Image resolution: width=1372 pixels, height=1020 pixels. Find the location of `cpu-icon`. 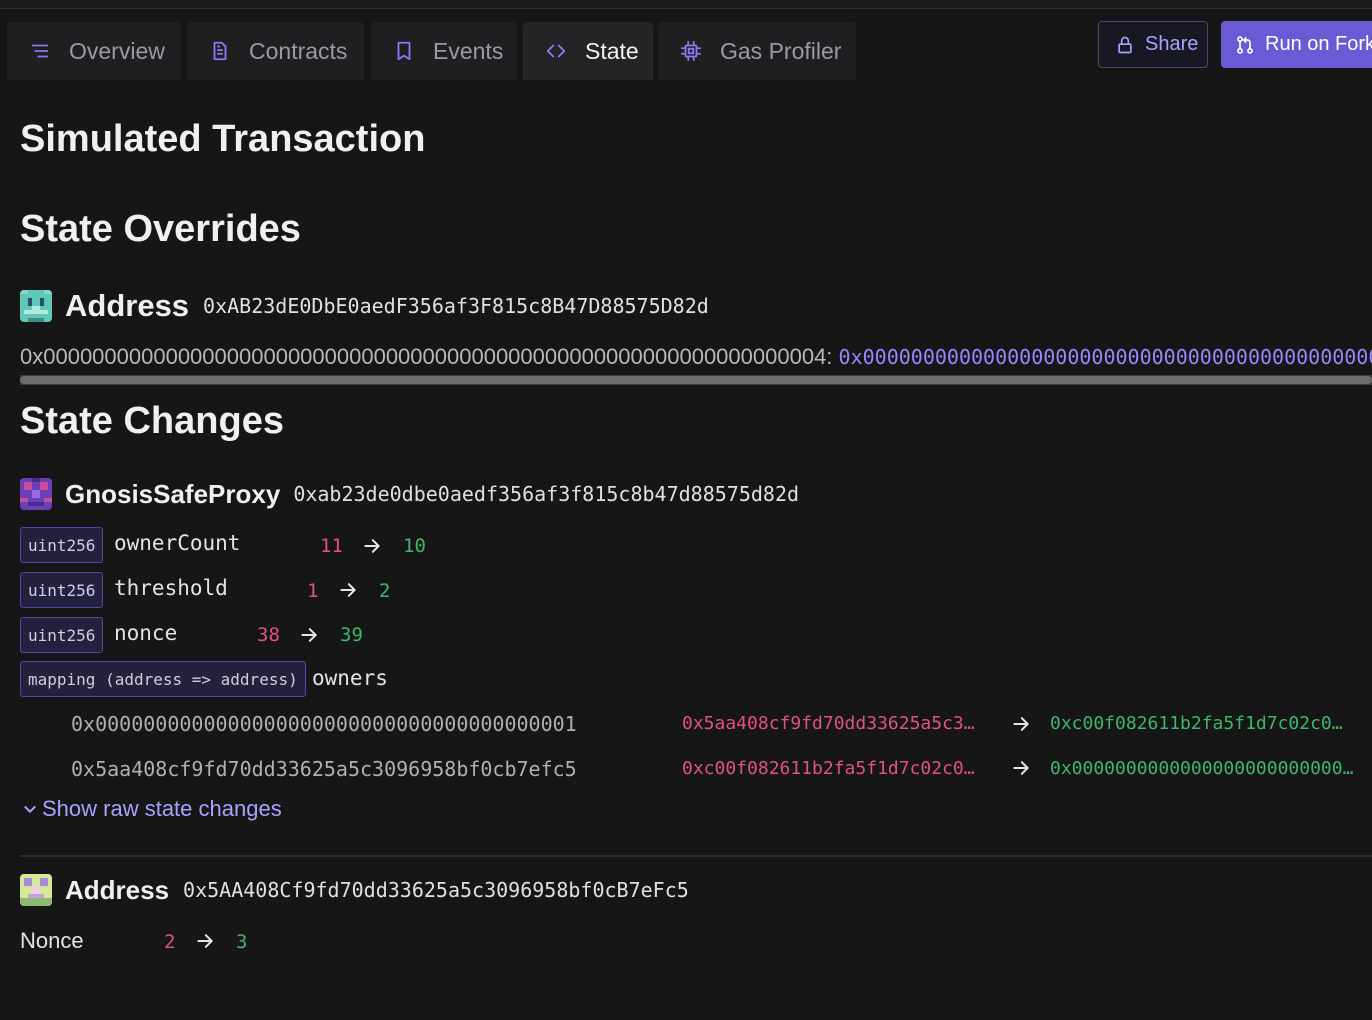

cpu-icon is located at coordinates (691, 51).